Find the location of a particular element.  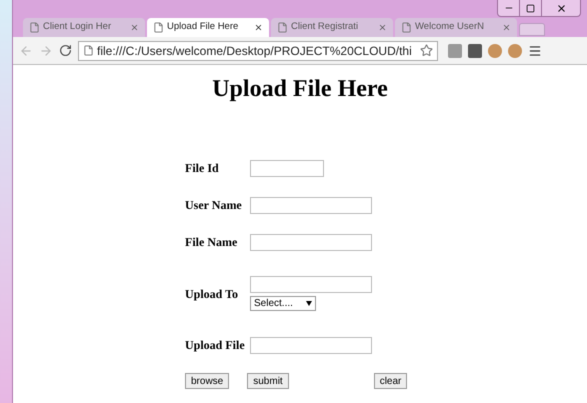

reload-icon is located at coordinates (65, 50).